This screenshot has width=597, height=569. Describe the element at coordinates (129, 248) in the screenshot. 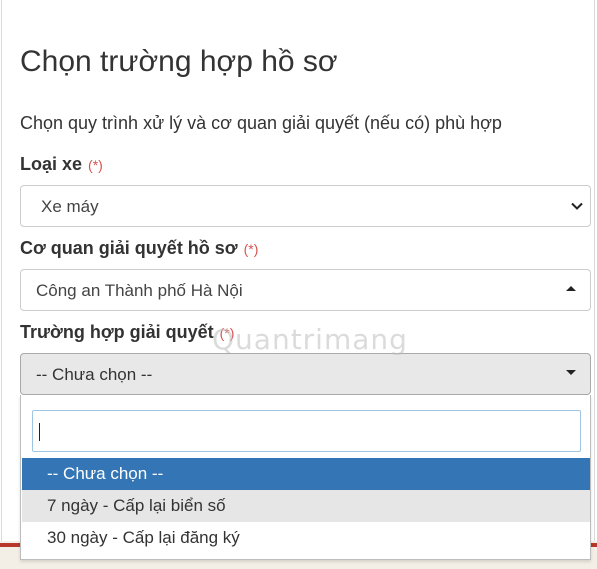

I see `authority-label-text: Cơ quan giải quyết hồ sơ` at that location.